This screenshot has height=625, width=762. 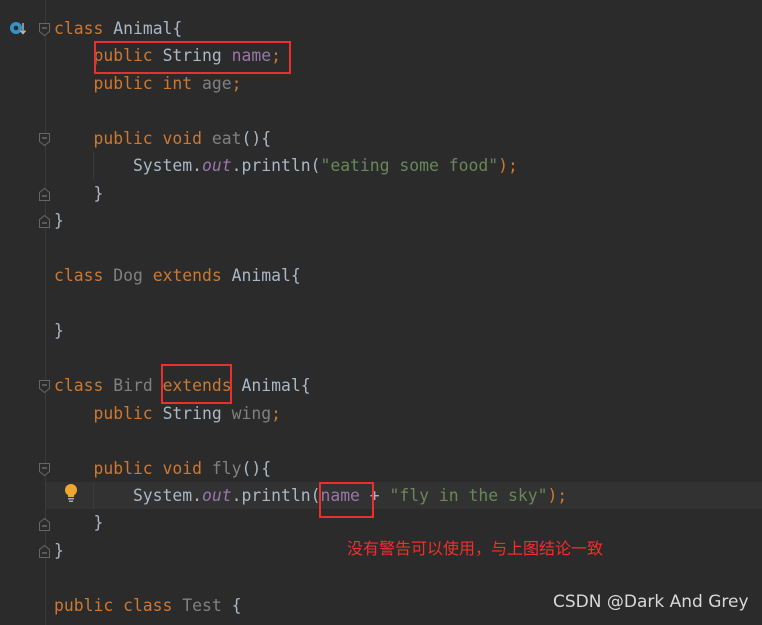 What do you see at coordinates (310, 413) in the screenshot?
I see `code-line: public String wing;` at bounding box center [310, 413].